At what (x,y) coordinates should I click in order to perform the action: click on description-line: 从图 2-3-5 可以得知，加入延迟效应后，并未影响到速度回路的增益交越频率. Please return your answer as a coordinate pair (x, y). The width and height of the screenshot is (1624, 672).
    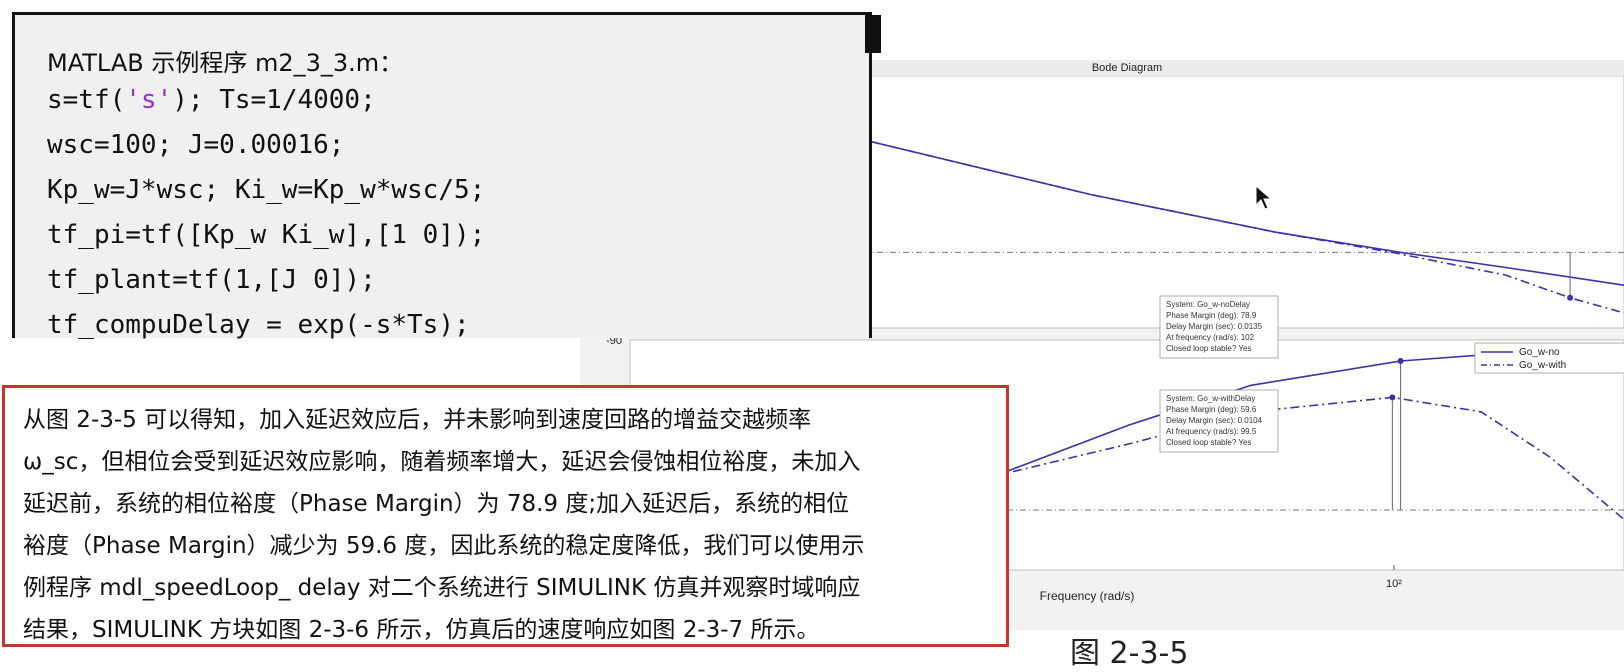
    Looking at the image, I should click on (417, 417).